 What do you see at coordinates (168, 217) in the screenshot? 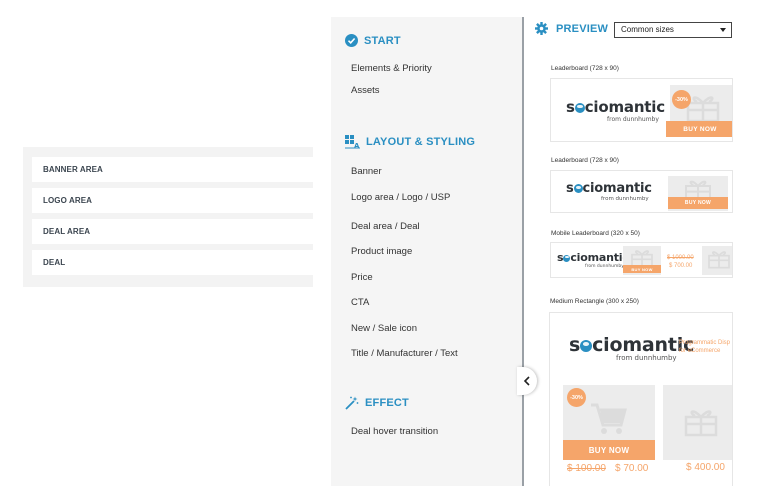
I see `area-list-panel: BANNER AREA LOGO AREA DEAL AREA DEAL` at bounding box center [168, 217].